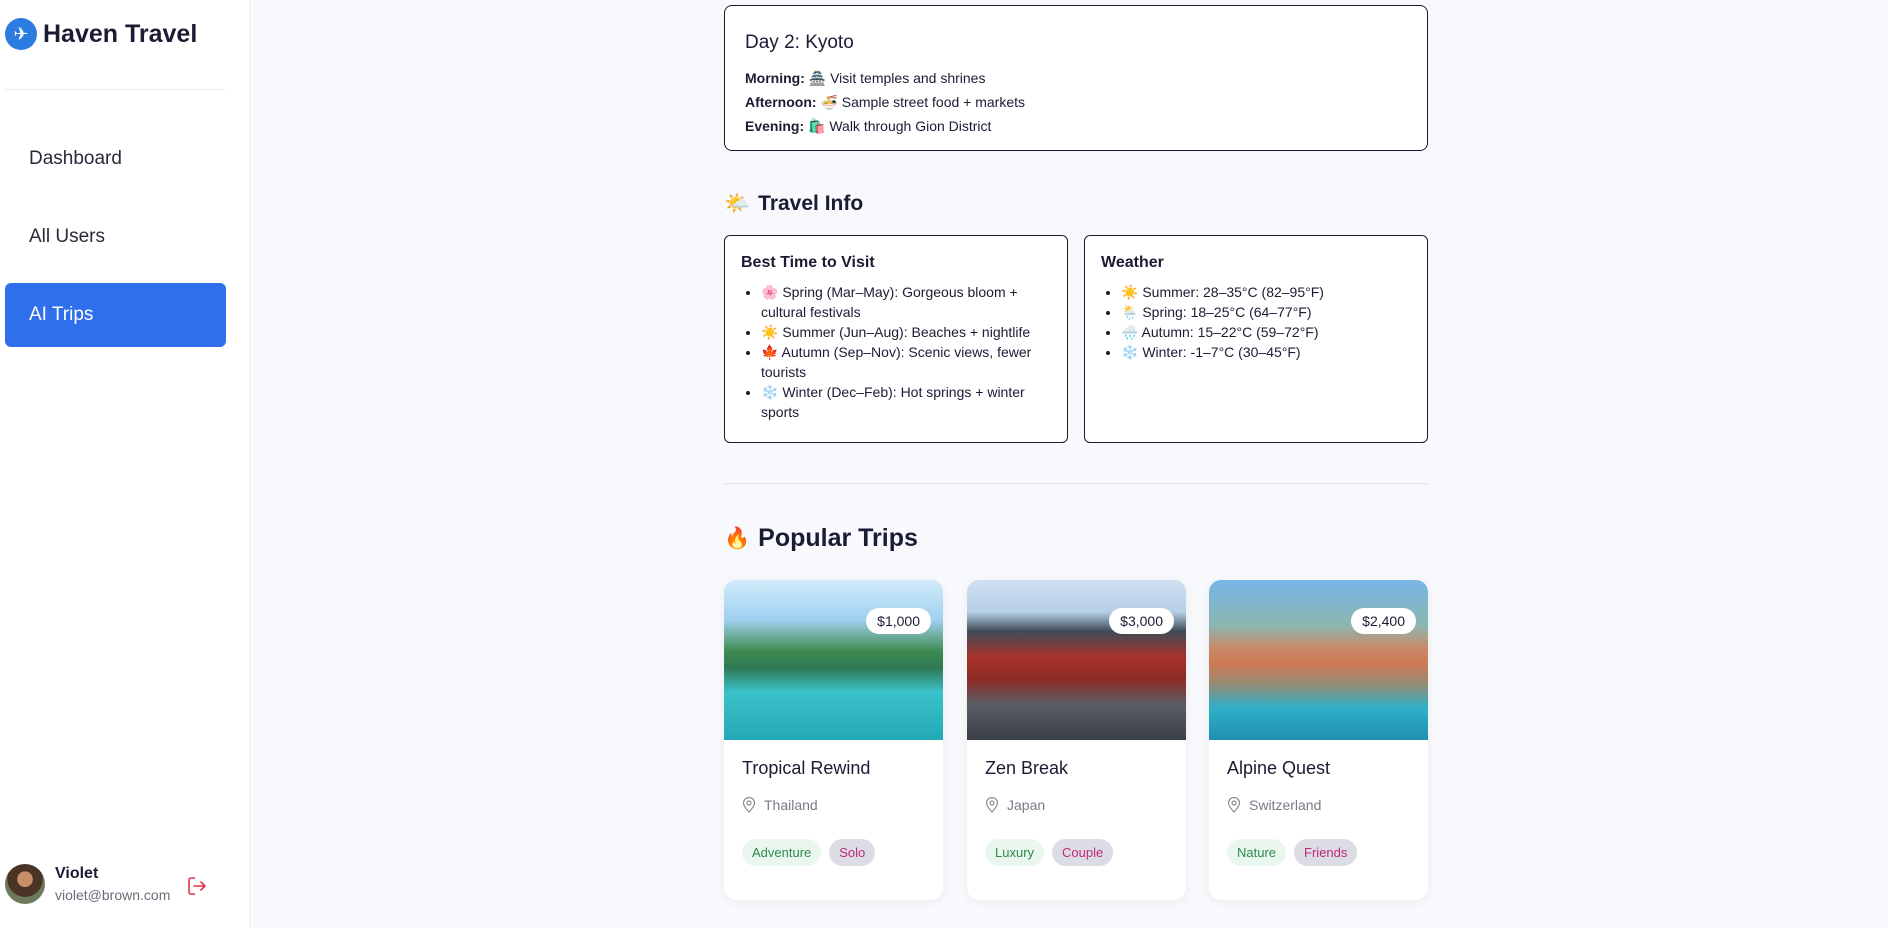 This screenshot has width=1888, height=928. I want to click on list-item: ☀️ Summer: 28–35°C (82–95°F), so click(1266, 292).